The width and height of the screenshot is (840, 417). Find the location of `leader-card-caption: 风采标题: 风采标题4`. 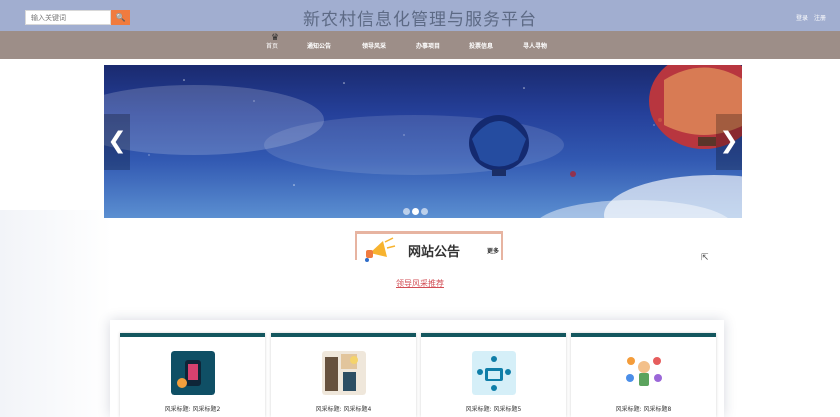

leader-card-caption: 风采标题: 风采标题4 is located at coordinates (343, 409).